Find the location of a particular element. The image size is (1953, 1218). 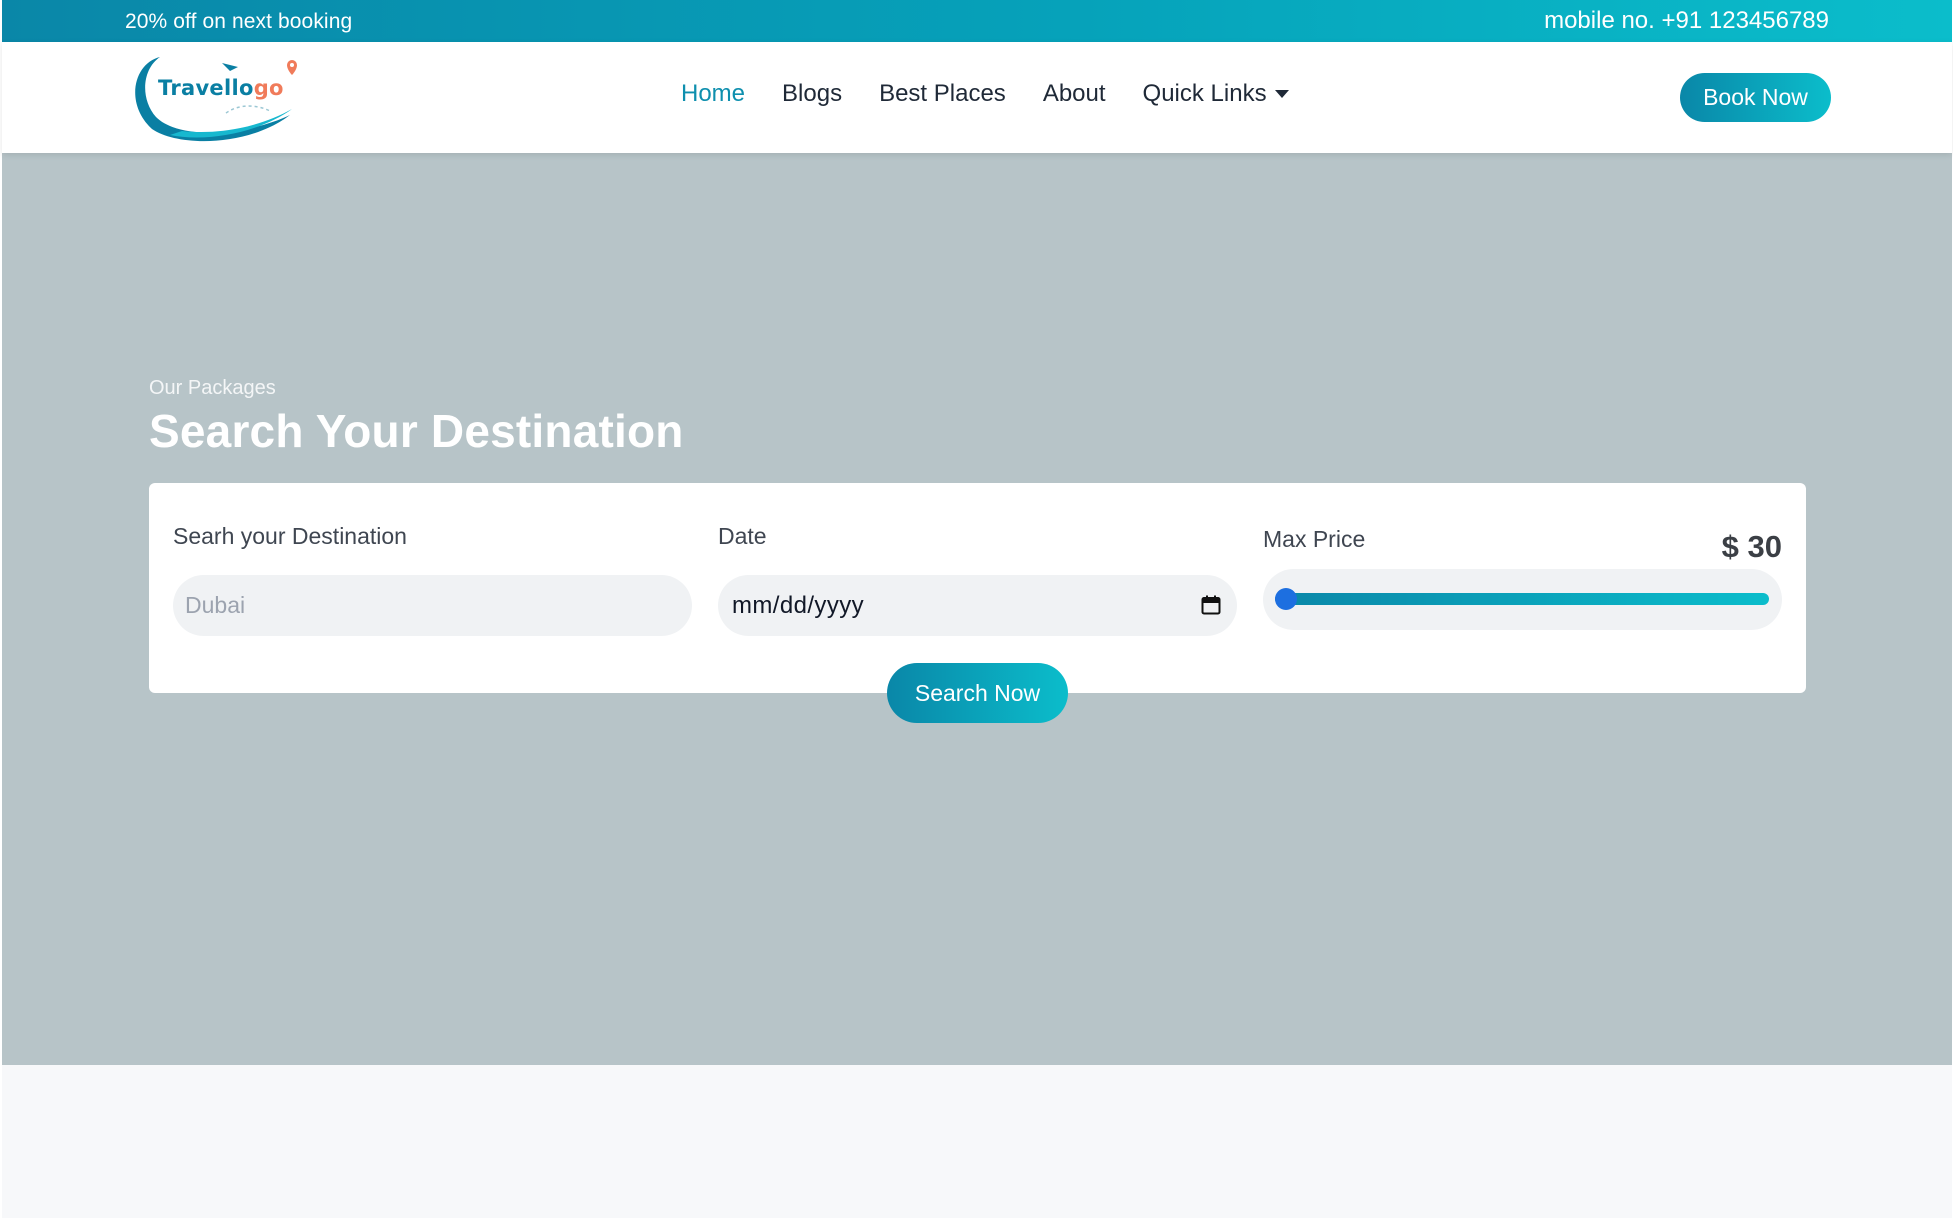

hero-headline: Search Your Destination is located at coordinates (416, 431).